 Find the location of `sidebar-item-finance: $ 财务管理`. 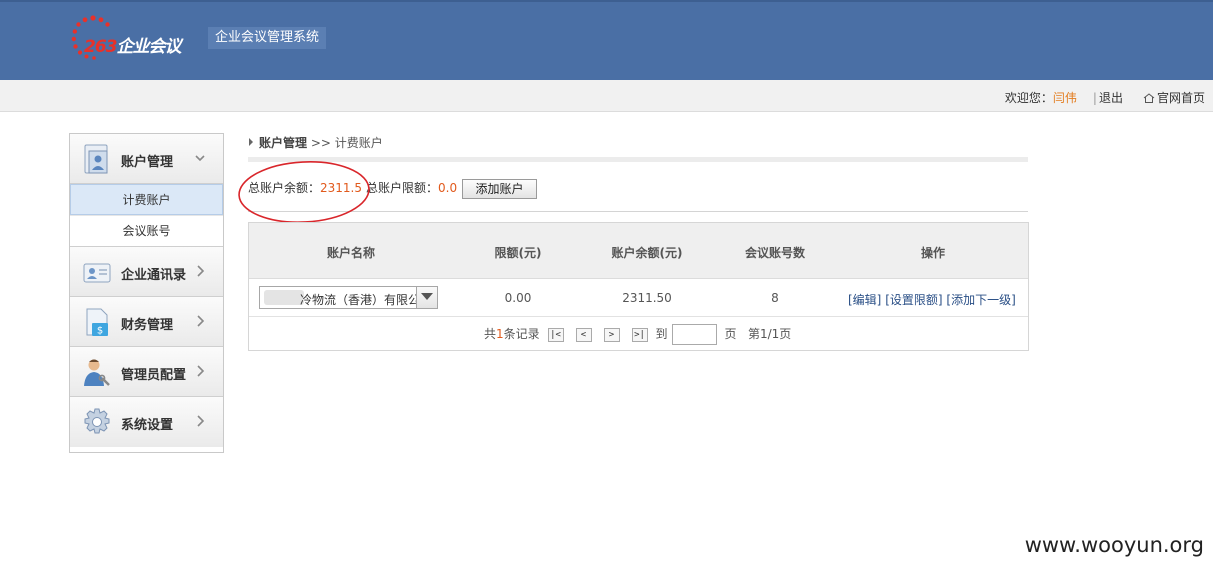

sidebar-item-finance: $ 财务管理 is located at coordinates (146, 322).